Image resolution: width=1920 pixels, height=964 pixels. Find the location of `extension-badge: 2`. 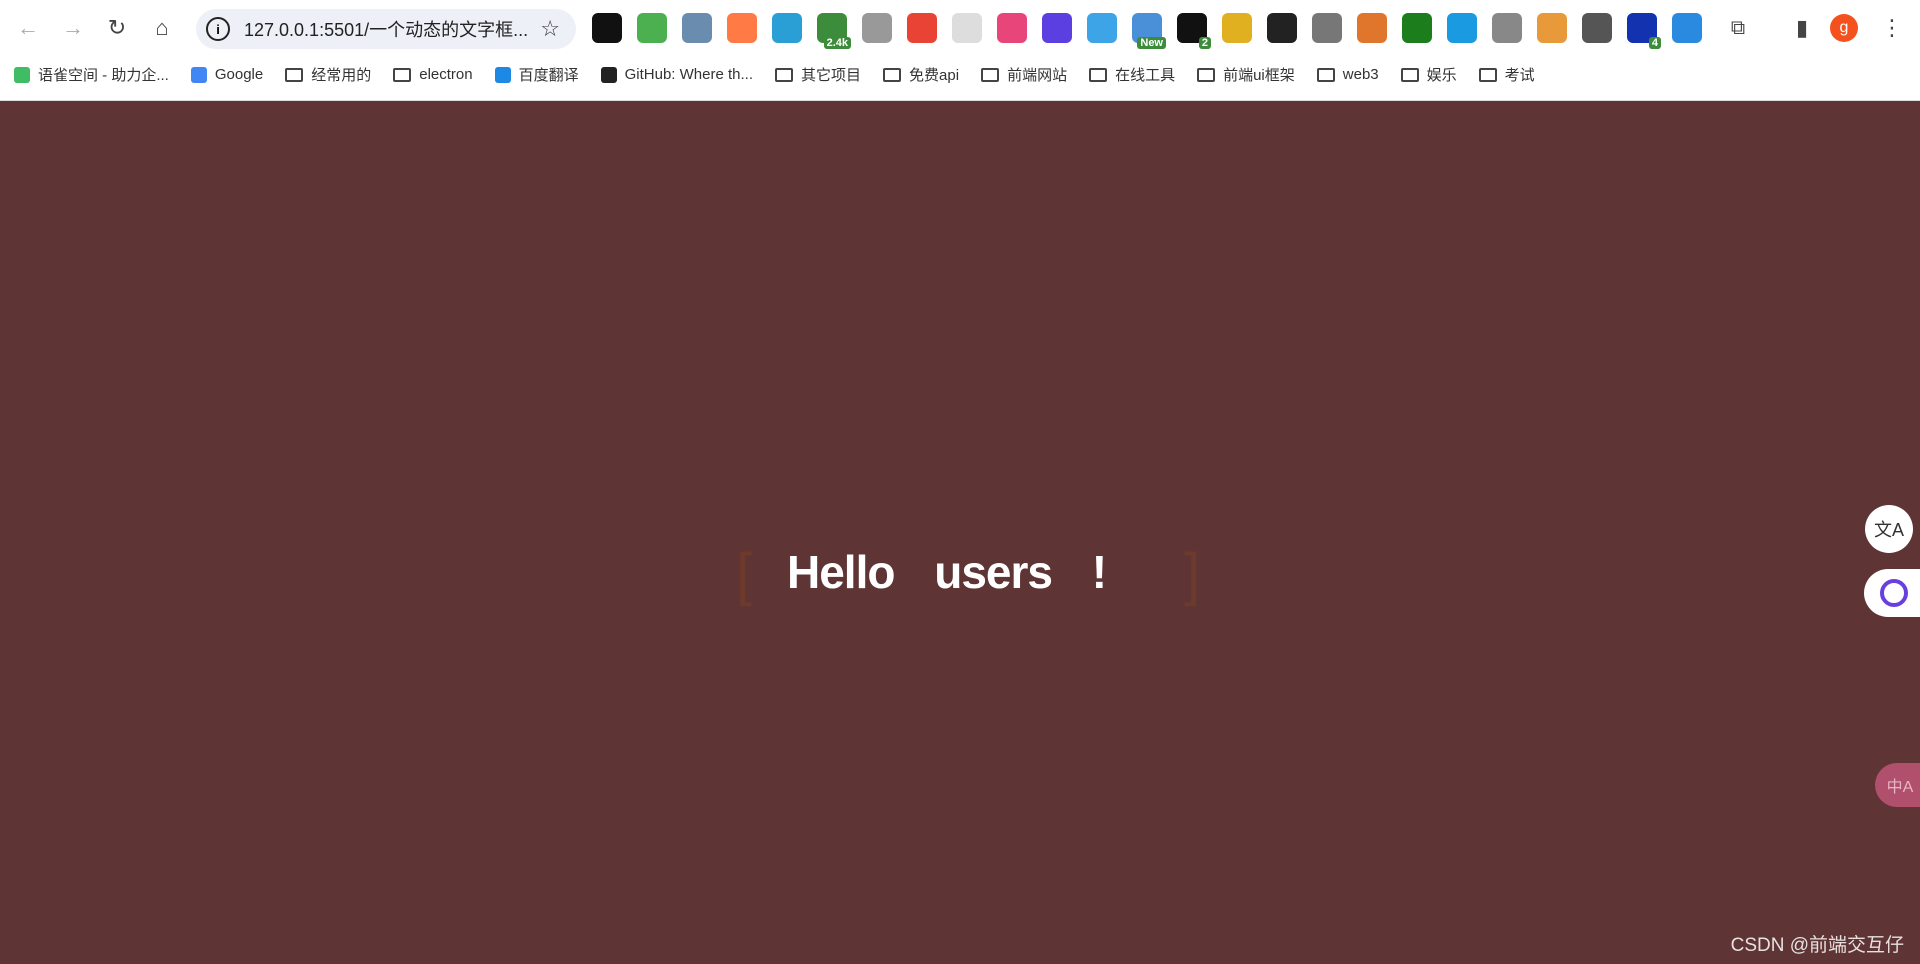

extension-badge: 2 is located at coordinates (1204, 43).